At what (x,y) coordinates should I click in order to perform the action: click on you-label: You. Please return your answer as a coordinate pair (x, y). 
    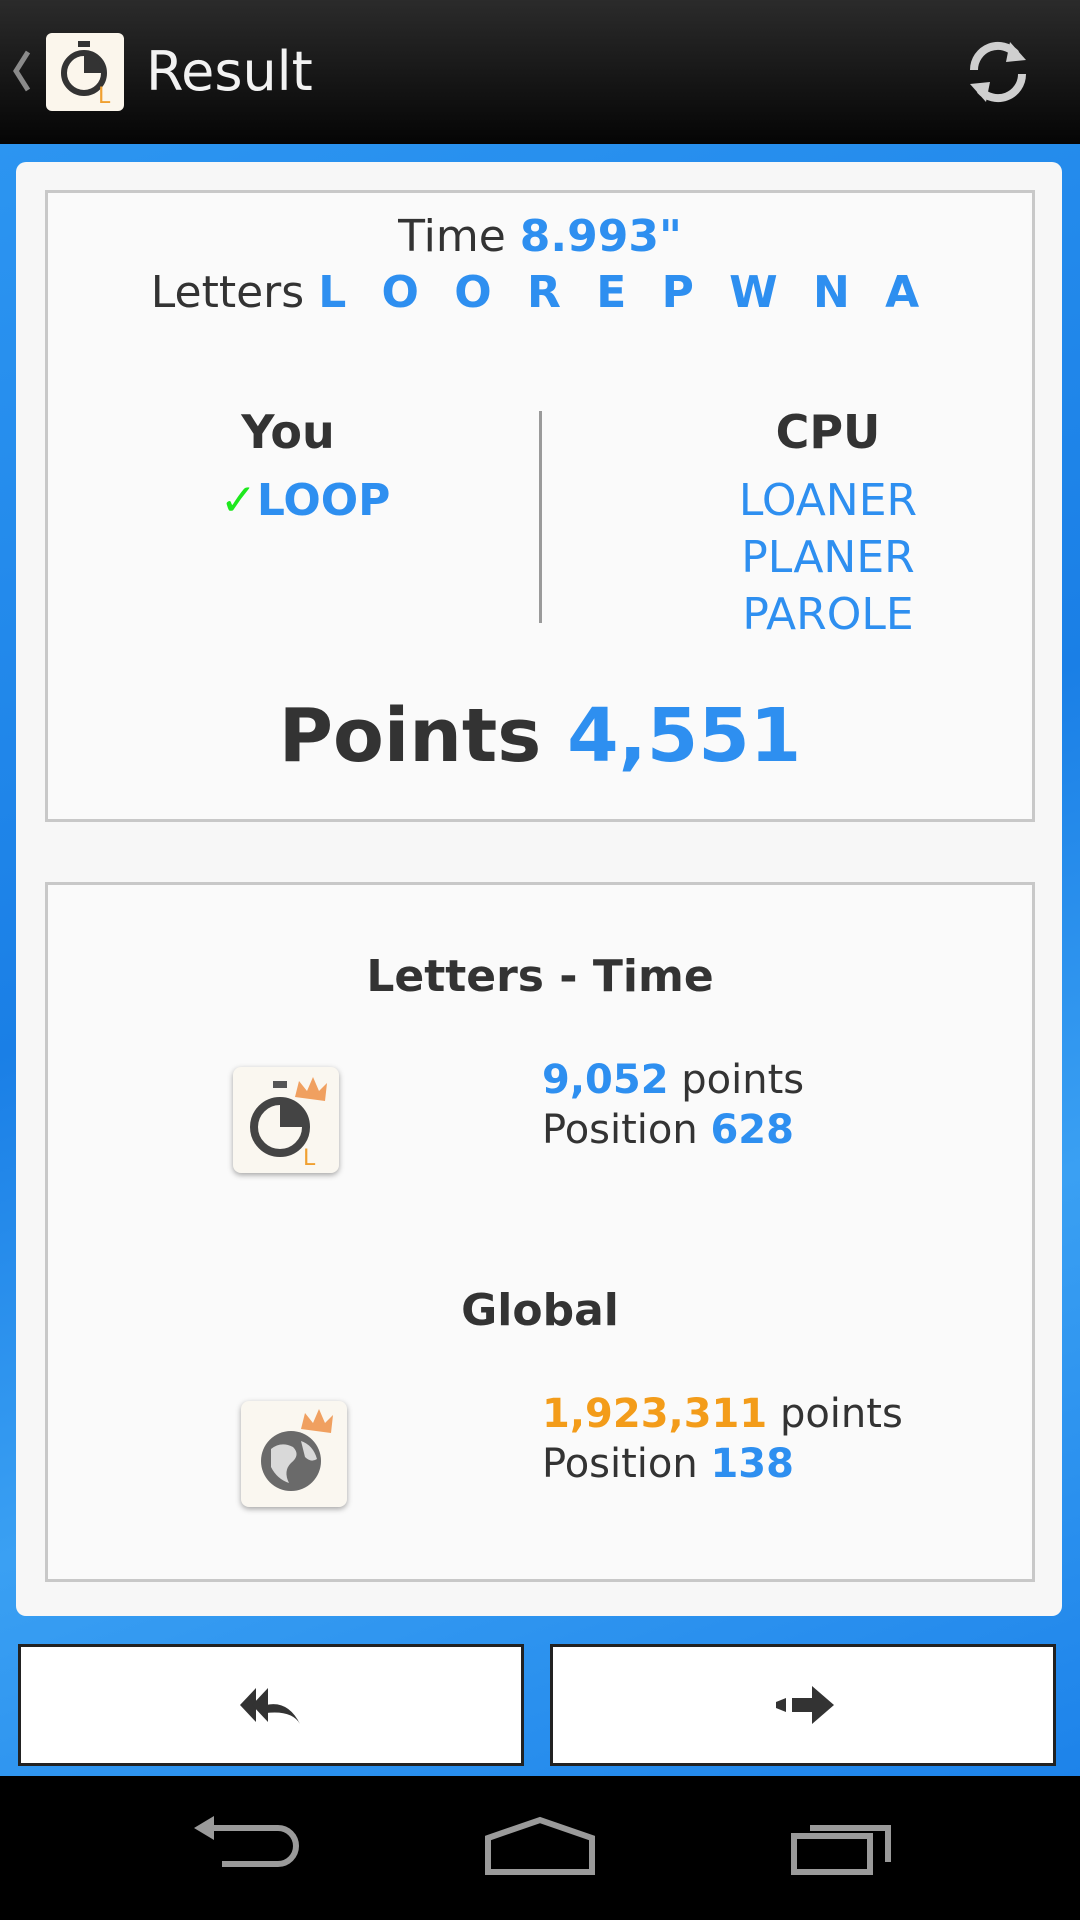
    Looking at the image, I should click on (288, 432).